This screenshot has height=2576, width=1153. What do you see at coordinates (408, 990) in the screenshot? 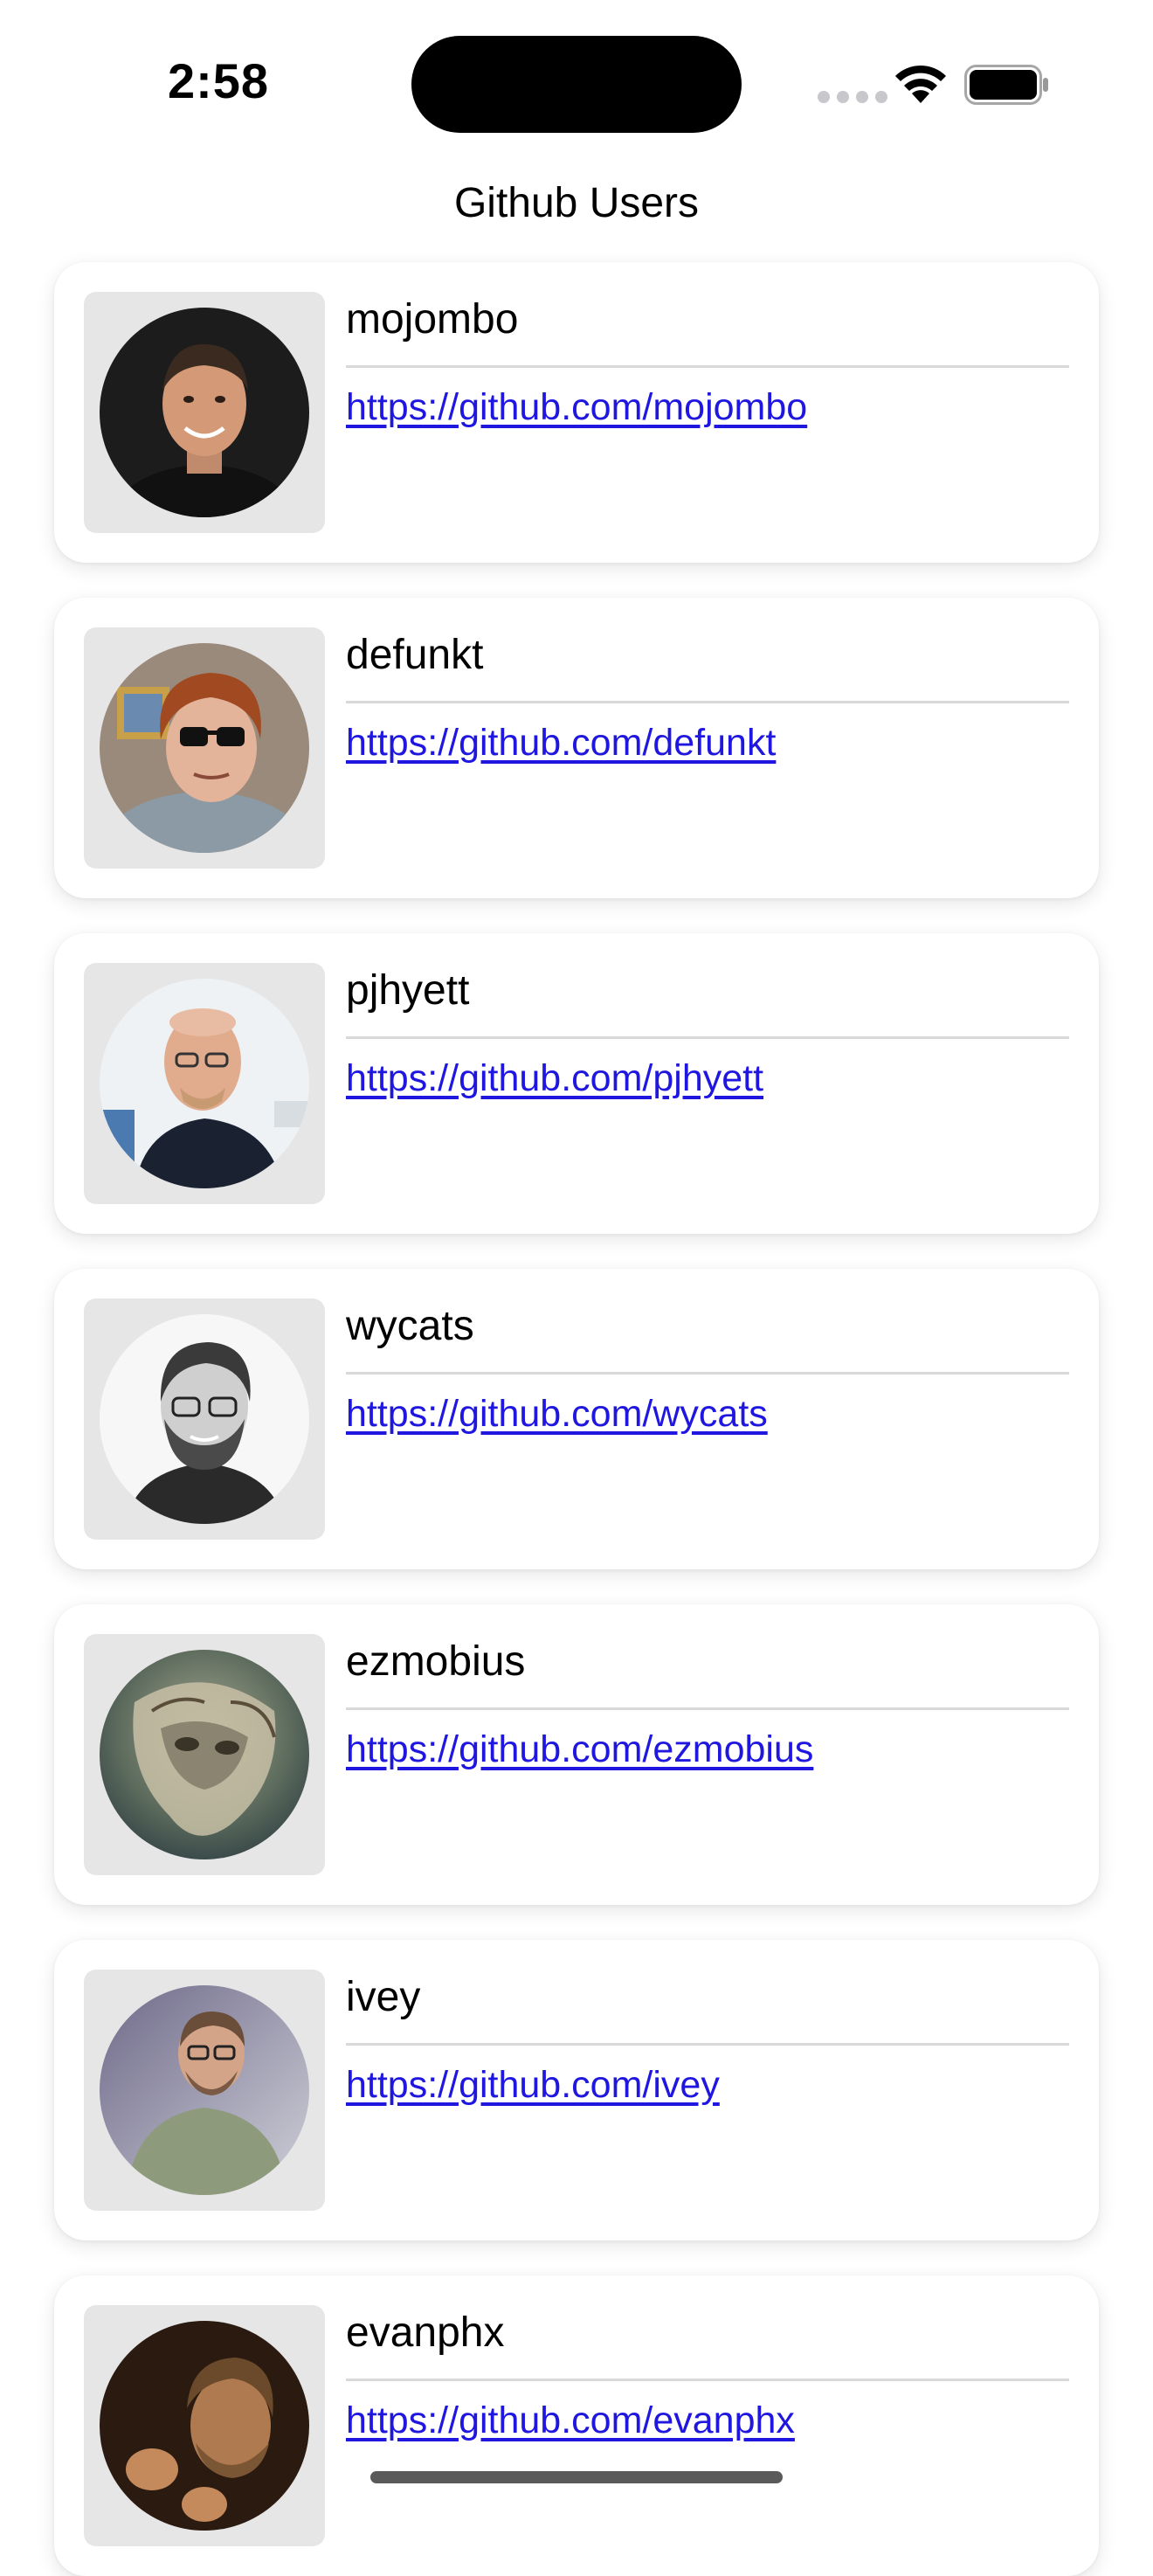
I see `user-name: pjhyett` at bounding box center [408, 990].